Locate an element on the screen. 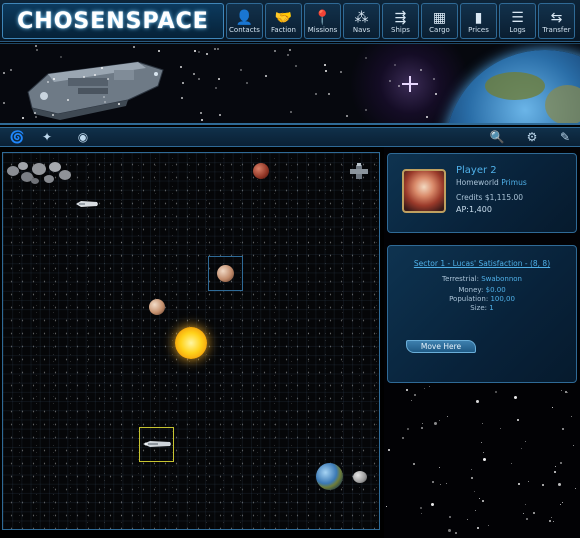 The height and width of the screenshot is (538, 580). nav-transfer-button: ⇆ Transfer is located at coordinates (556, 21).